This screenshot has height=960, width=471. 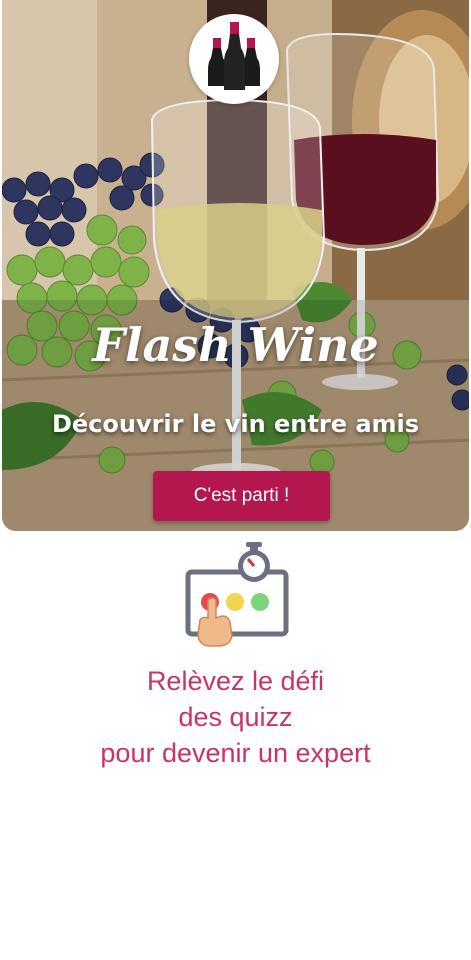 I want to click on brand-title: Flash Wine, so click(x=235, y=345).